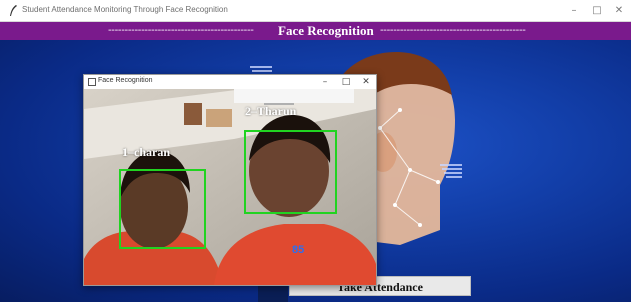  Describe the element at coordinates (366, 82) in the screenshot. I see `camera-close-button: ✕` at that location.